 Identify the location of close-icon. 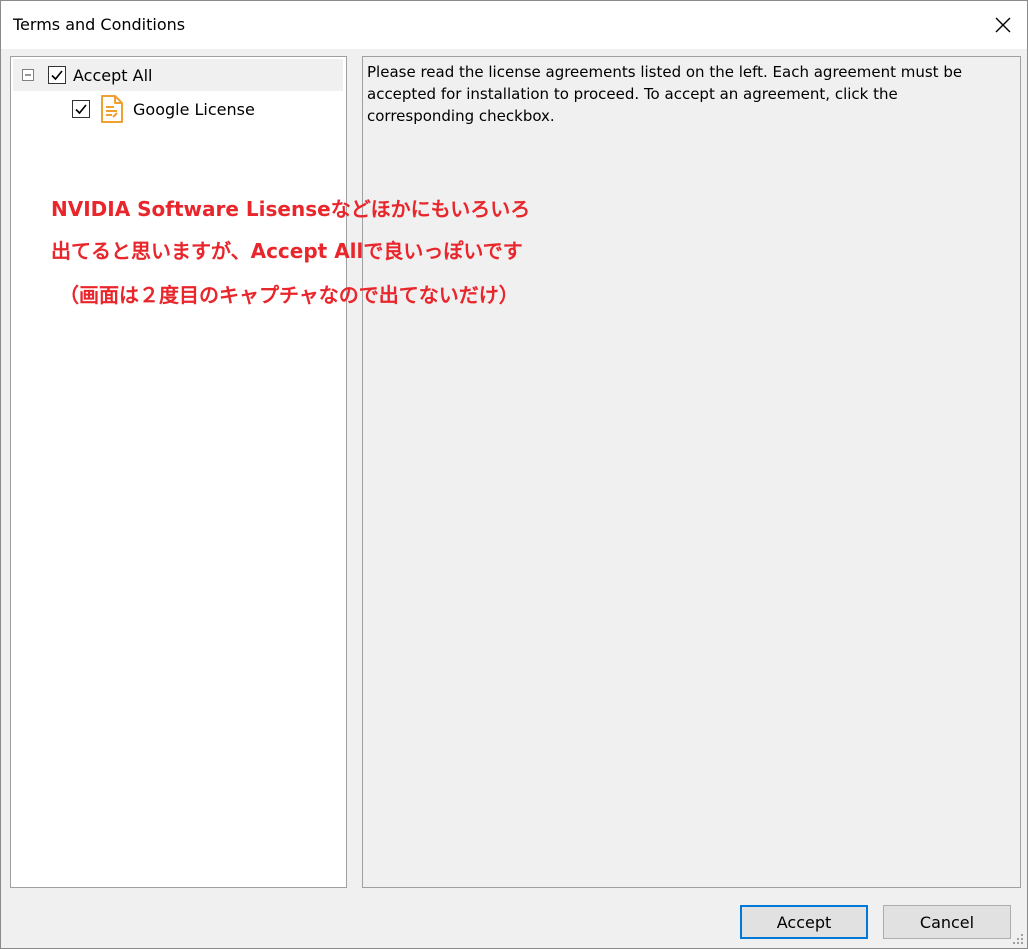
(1003, 25).